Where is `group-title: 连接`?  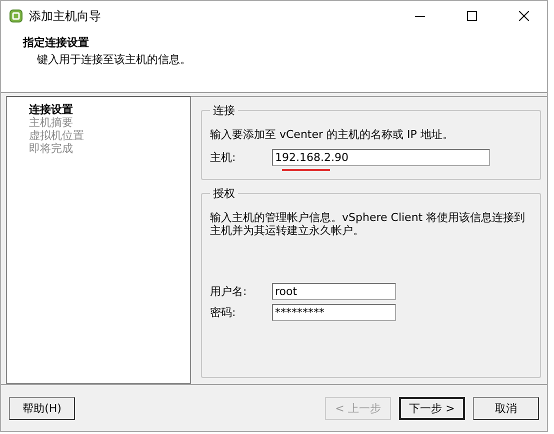 group-title: 连接 is located at coordinates (224, 110).